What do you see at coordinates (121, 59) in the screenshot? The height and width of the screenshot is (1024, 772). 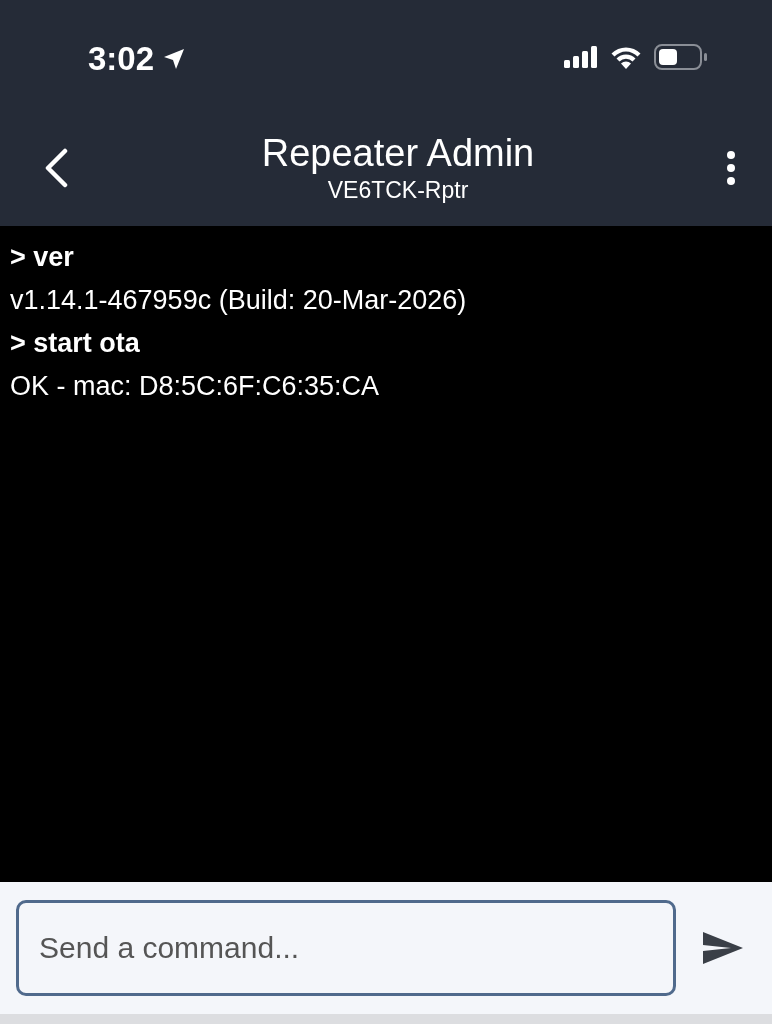 I see `status-time: 3:02` at bounding box center [121, 59].